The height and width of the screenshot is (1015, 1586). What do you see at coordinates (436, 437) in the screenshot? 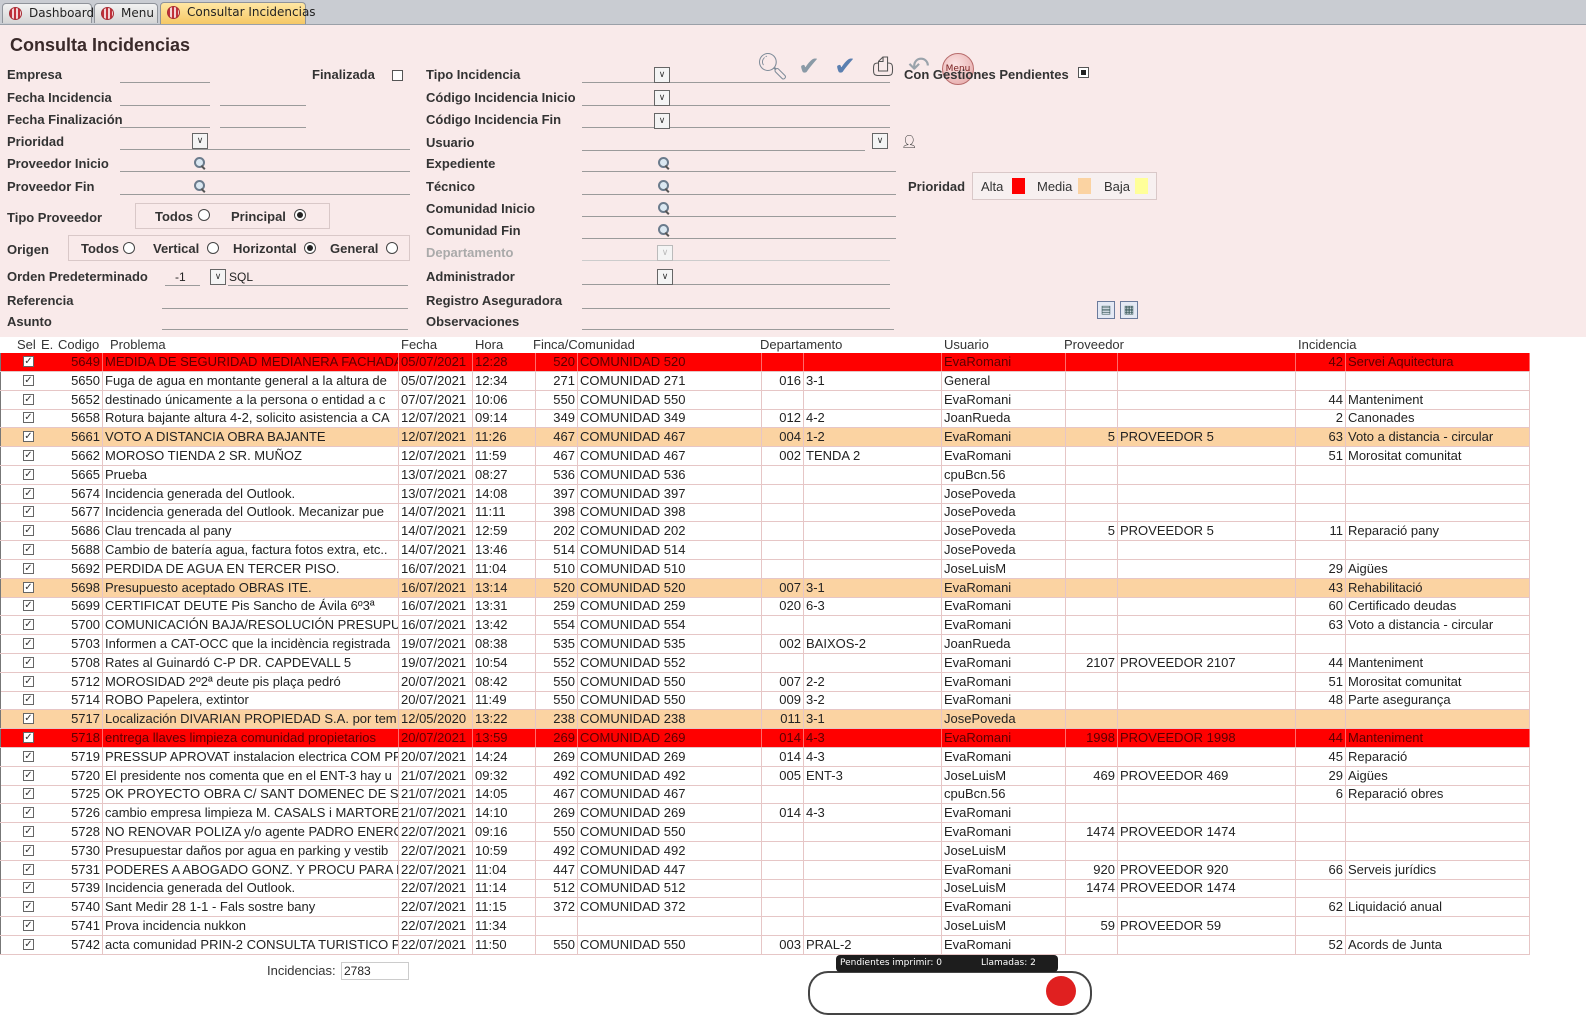
I see `cell-fecha: 12/07/2021` at bounding box center [436, 437].